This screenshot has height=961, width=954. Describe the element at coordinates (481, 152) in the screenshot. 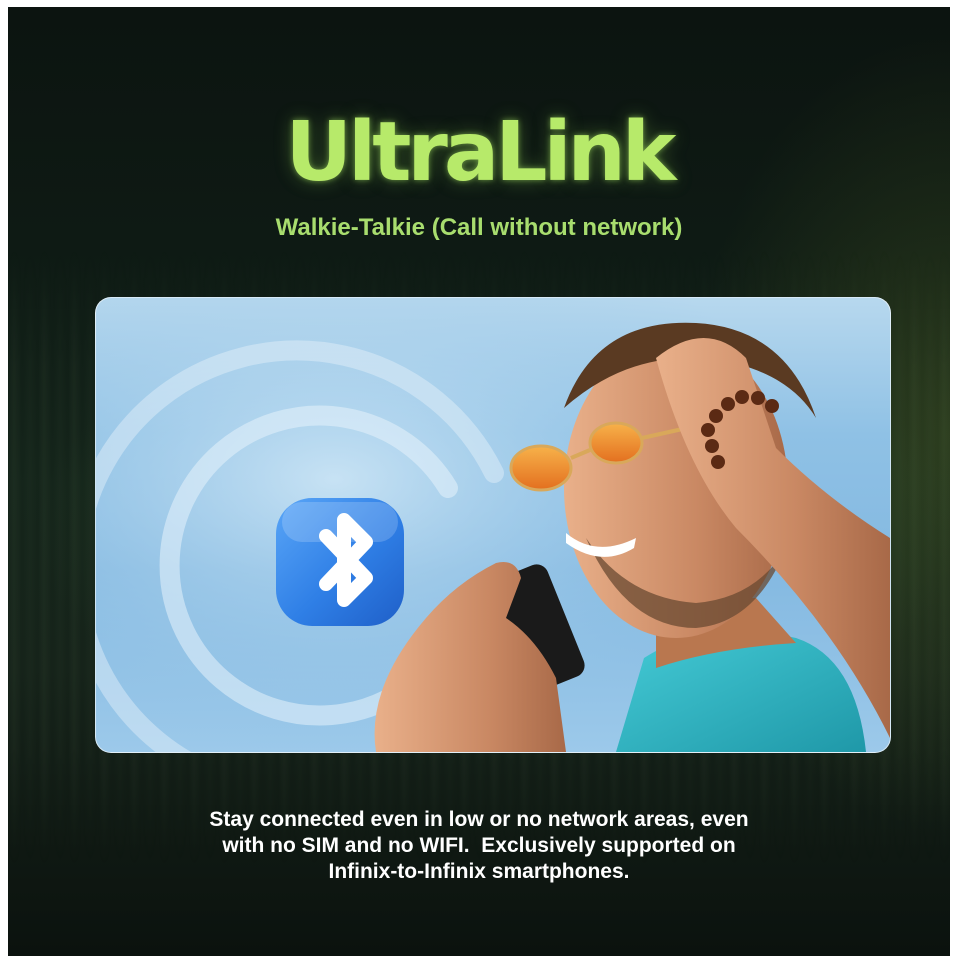

I see `product-title: UltraLink` at that location.